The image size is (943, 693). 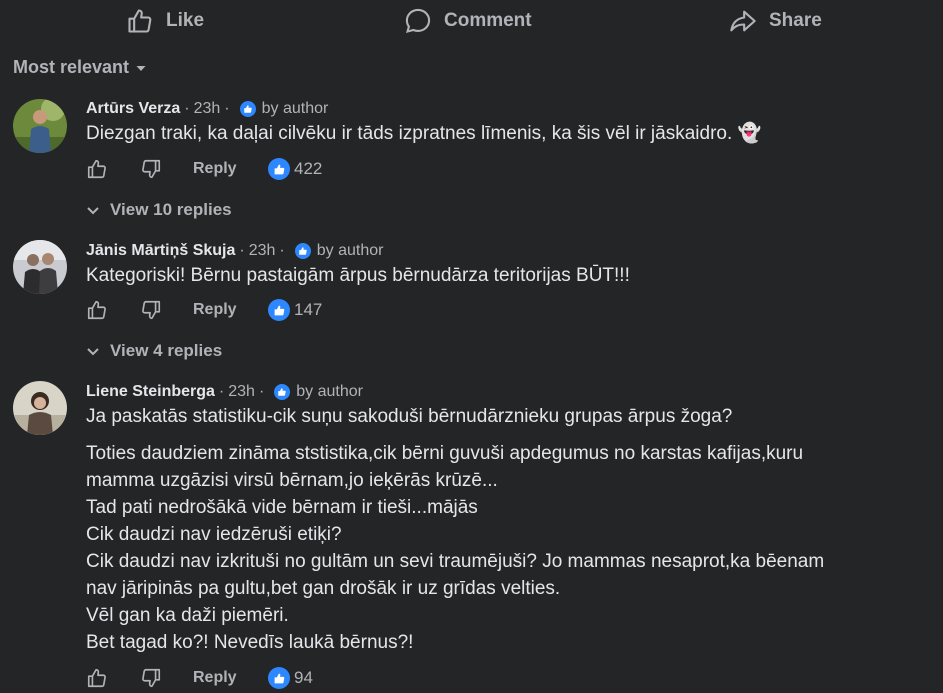 I want to click on share-arrow-icon, so click(x=743, y=21).